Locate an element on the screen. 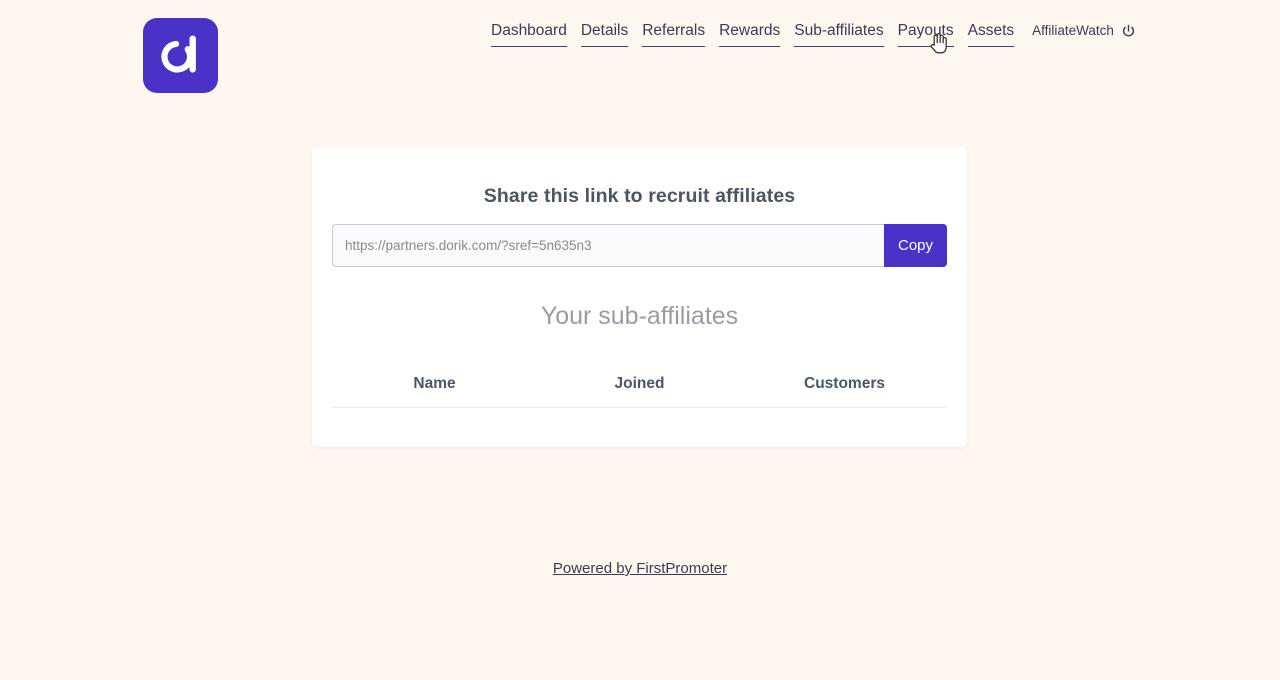 Image resolution: width=1280 pixels, height=680 pixels. dorik-d-logo-icon is located at coordinates (178, 54).